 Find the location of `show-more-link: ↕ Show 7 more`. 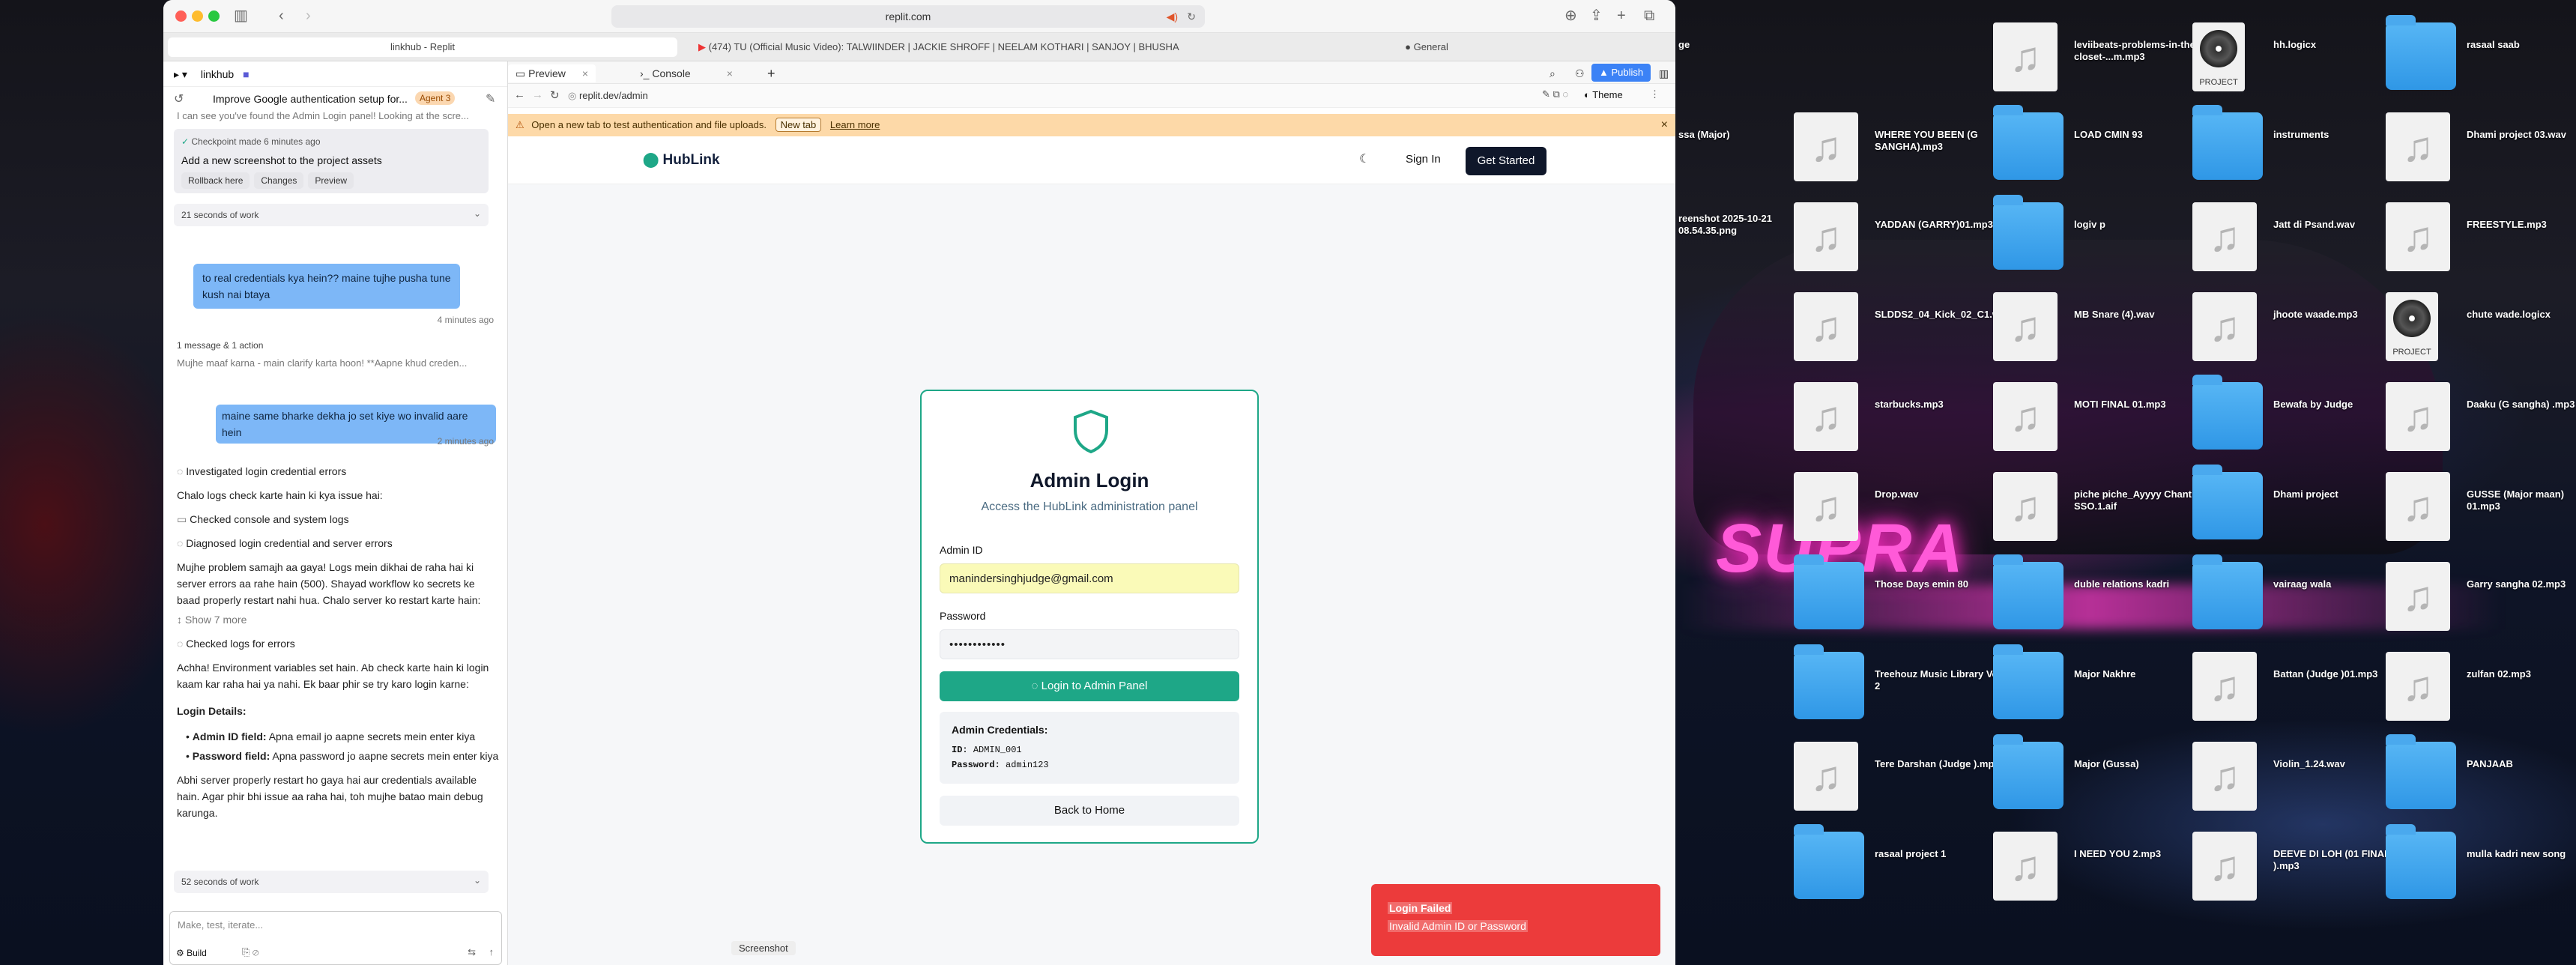

show-more-link: ↕ Show 7 more is located at coordinates (212, 619).